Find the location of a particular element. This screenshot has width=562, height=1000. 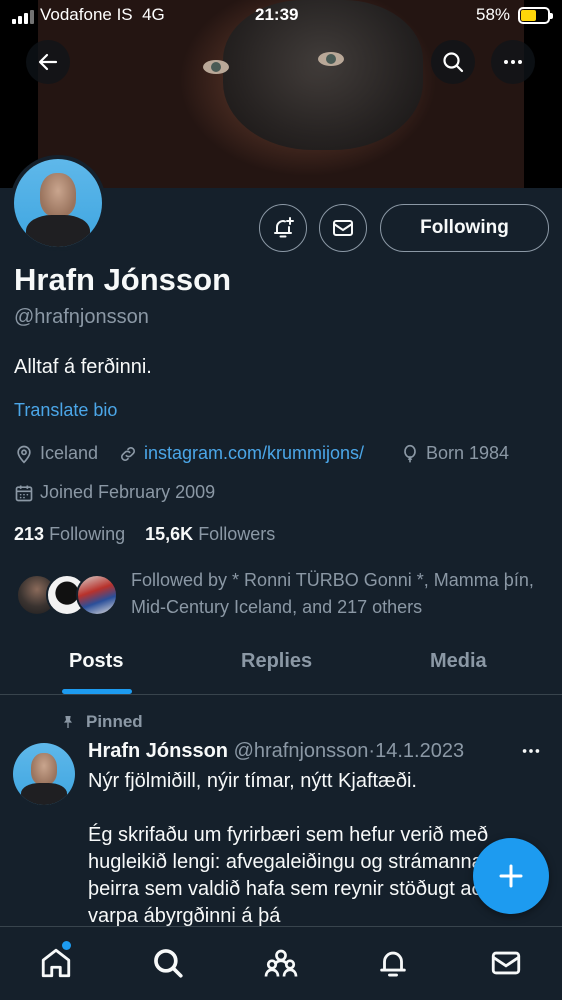

balloon-icon is located at coordinates (410, 453).